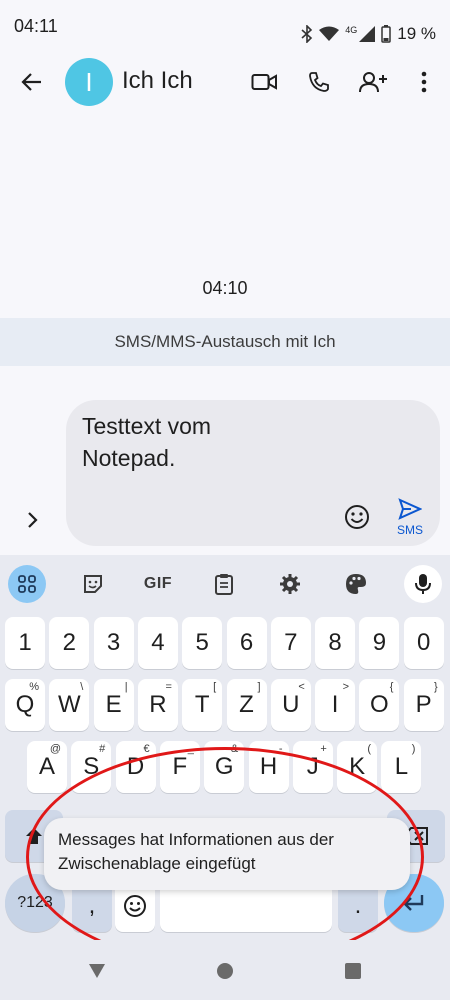  Describe the element at coordinates (168, 687) in the screenshot. I see `key-hint: =` at that location.